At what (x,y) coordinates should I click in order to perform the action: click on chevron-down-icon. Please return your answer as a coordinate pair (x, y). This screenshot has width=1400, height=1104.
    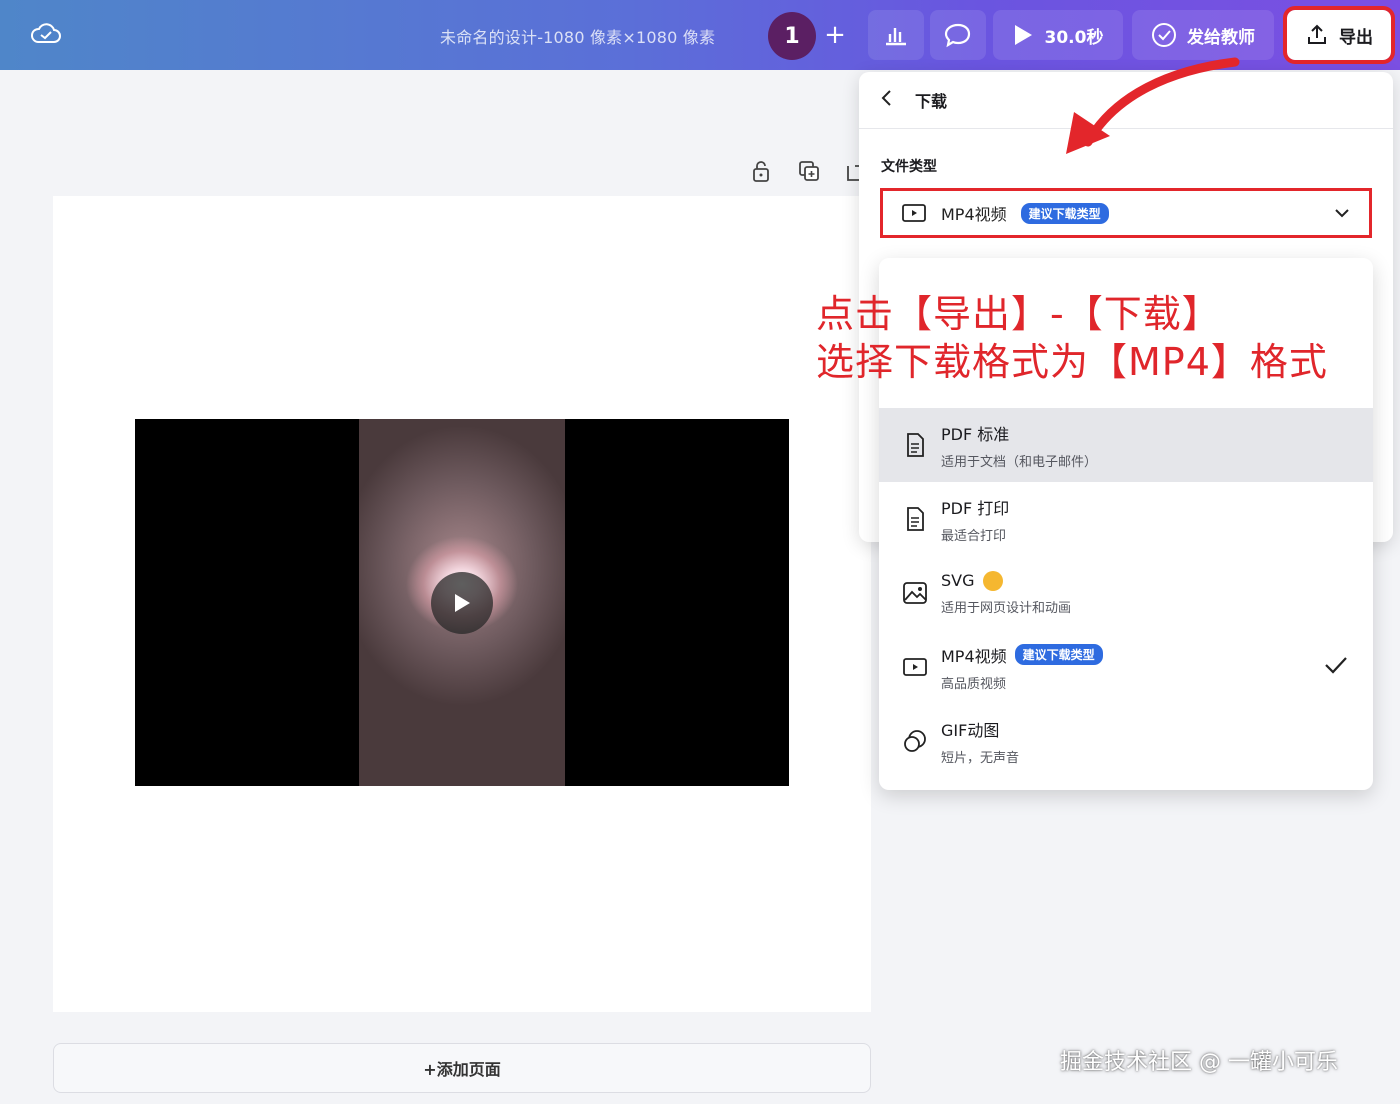
    Looking at the image, I should click on (1342, 213).